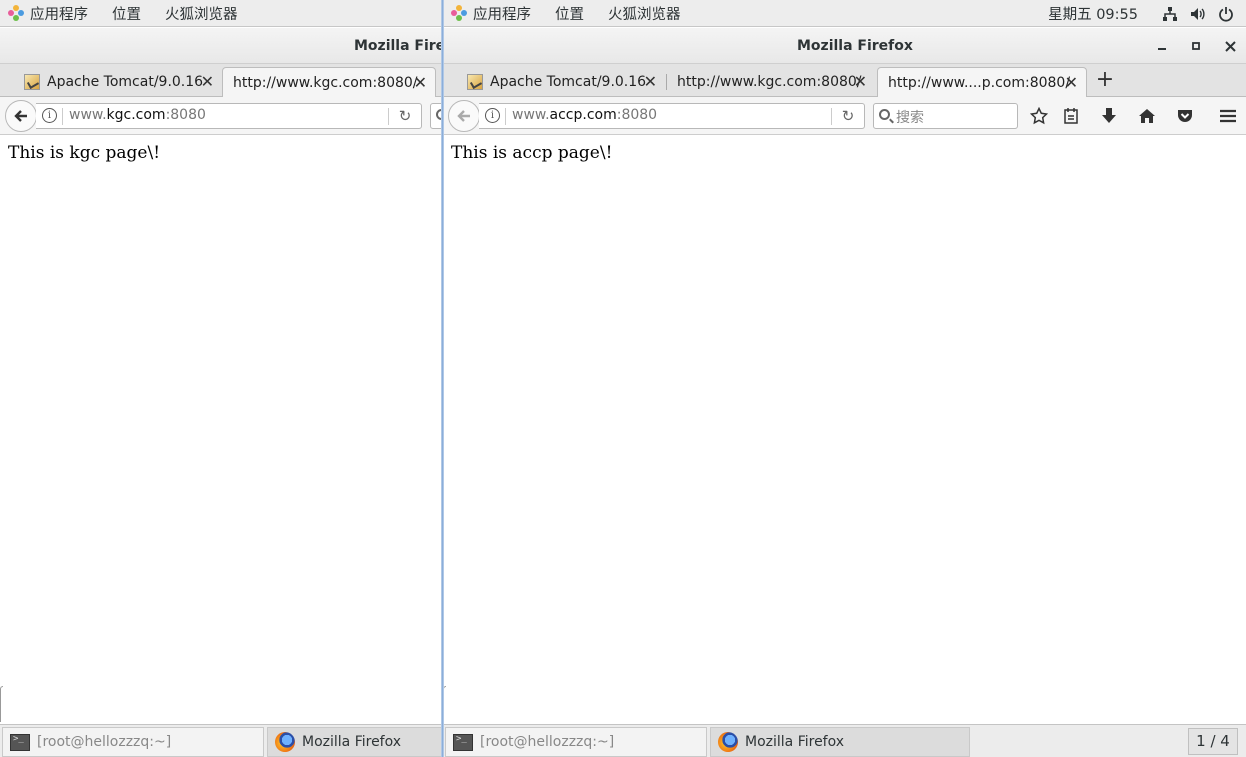 The image size is (1246, 757). I want to click on search-placeholder: 搜索, so click(910, 118).